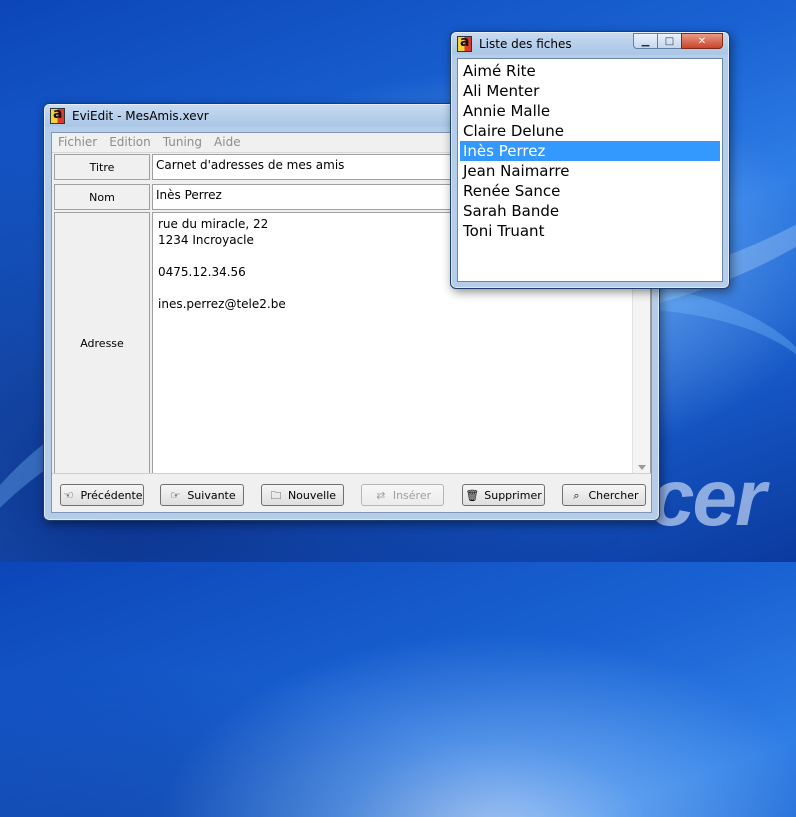 The width and height of the screenshot is (796, 817). What do you see at coordinates (590, 44) in the screenshot?
I see `window-titlebar: Liste des fiches ▁ □ ✕` at bounding box center [590, 44].